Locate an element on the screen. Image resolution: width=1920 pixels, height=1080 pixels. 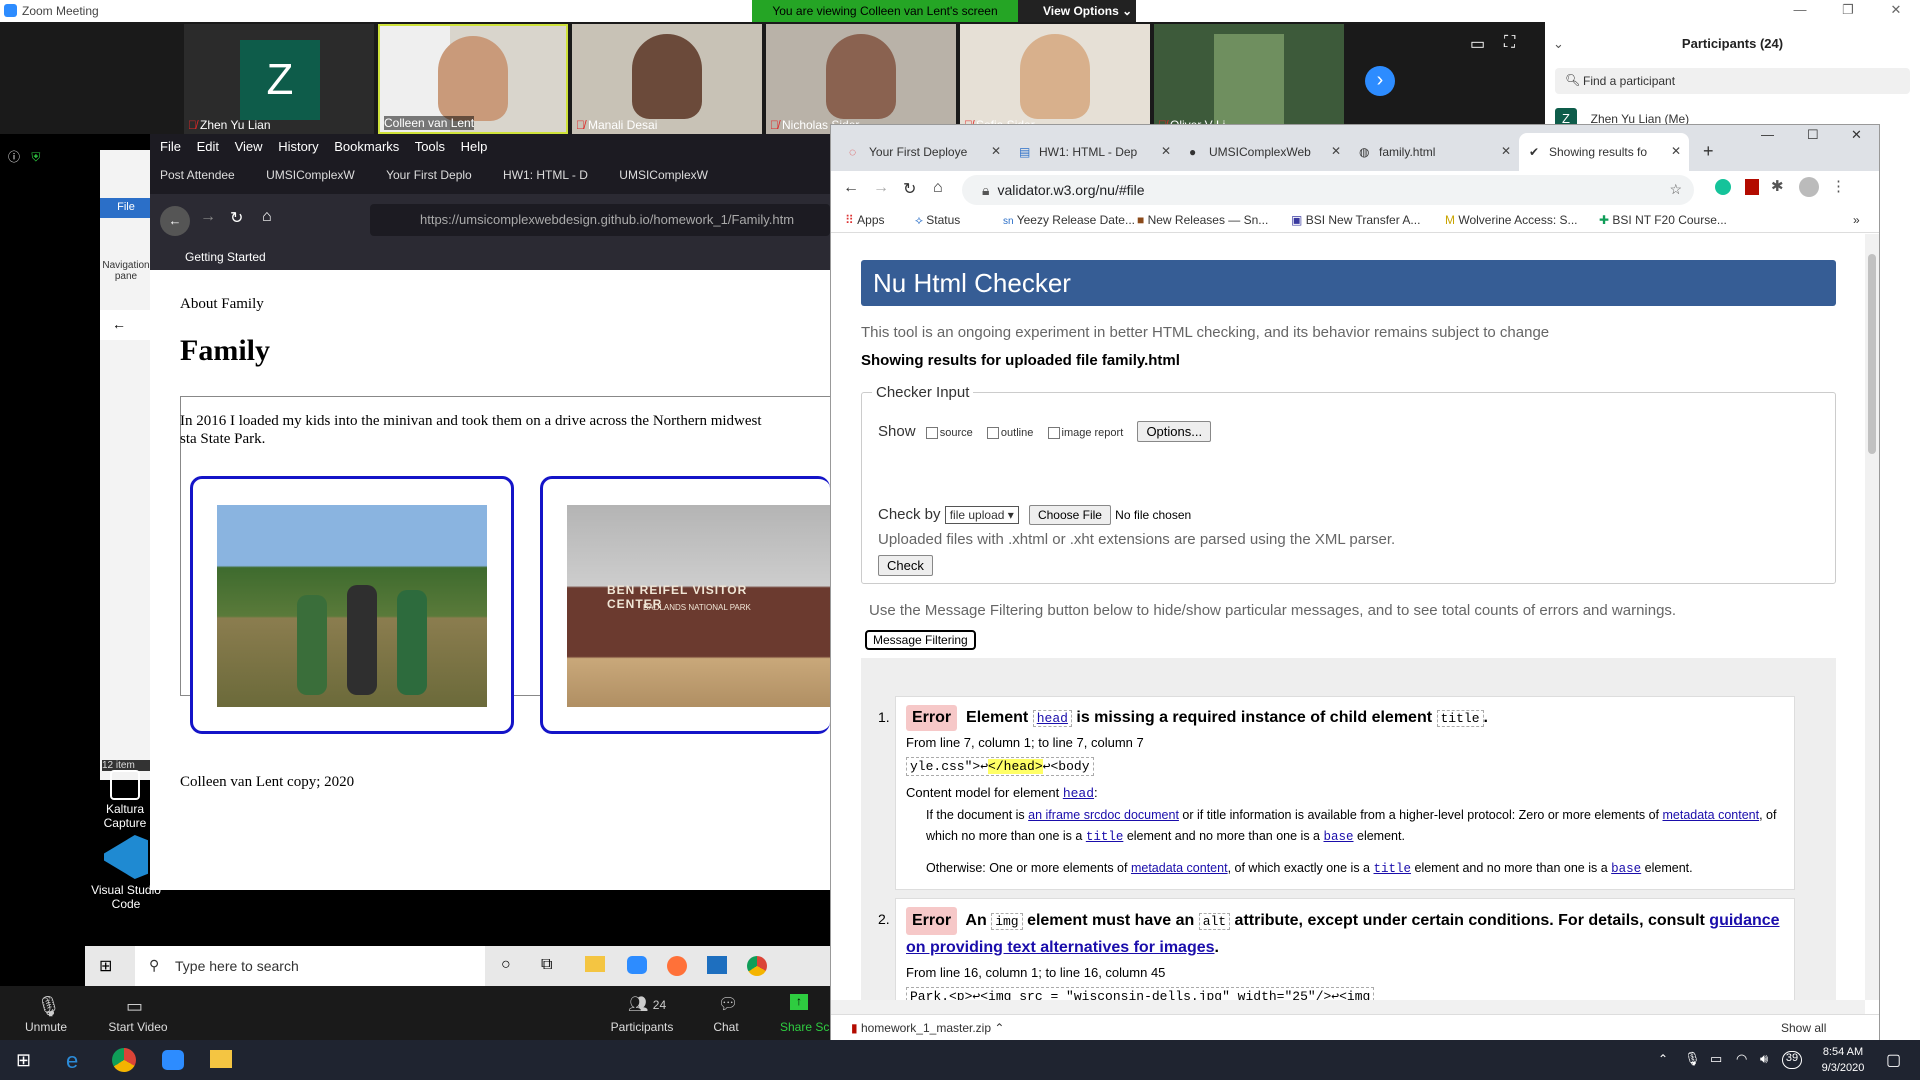
horizontal-scrollbar is located at coordinates (1348, 1007).